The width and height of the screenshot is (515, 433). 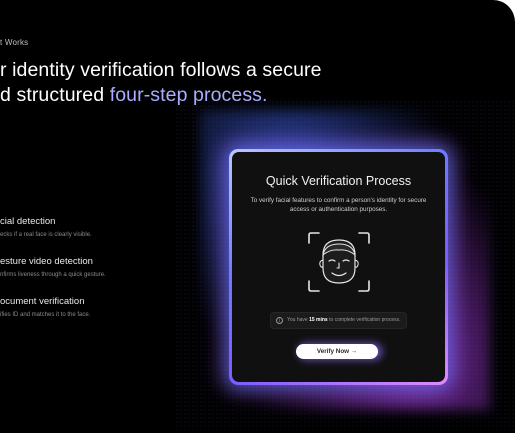 I want to click on headline-line-2: d structured, so click(x=55, y=95).